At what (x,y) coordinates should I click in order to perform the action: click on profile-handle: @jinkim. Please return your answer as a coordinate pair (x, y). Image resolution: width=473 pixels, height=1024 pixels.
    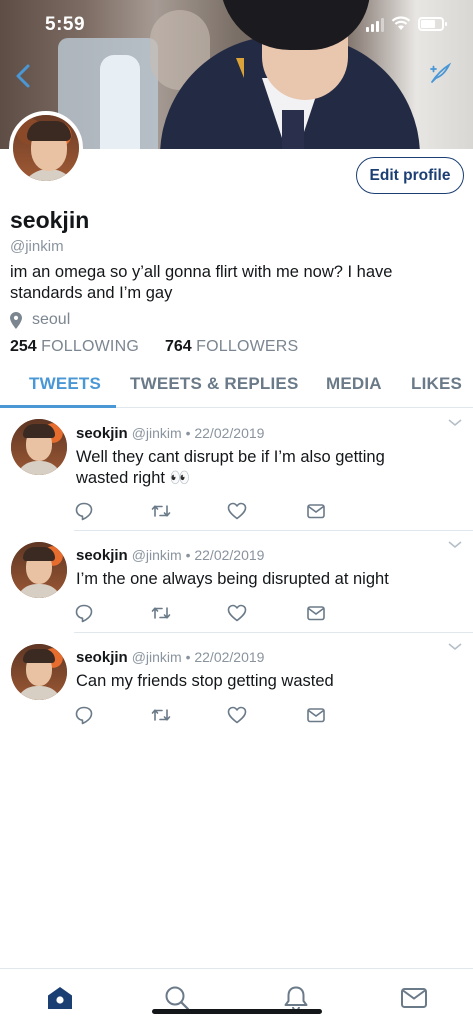
    Looking at the image, I should click on (37, 246).